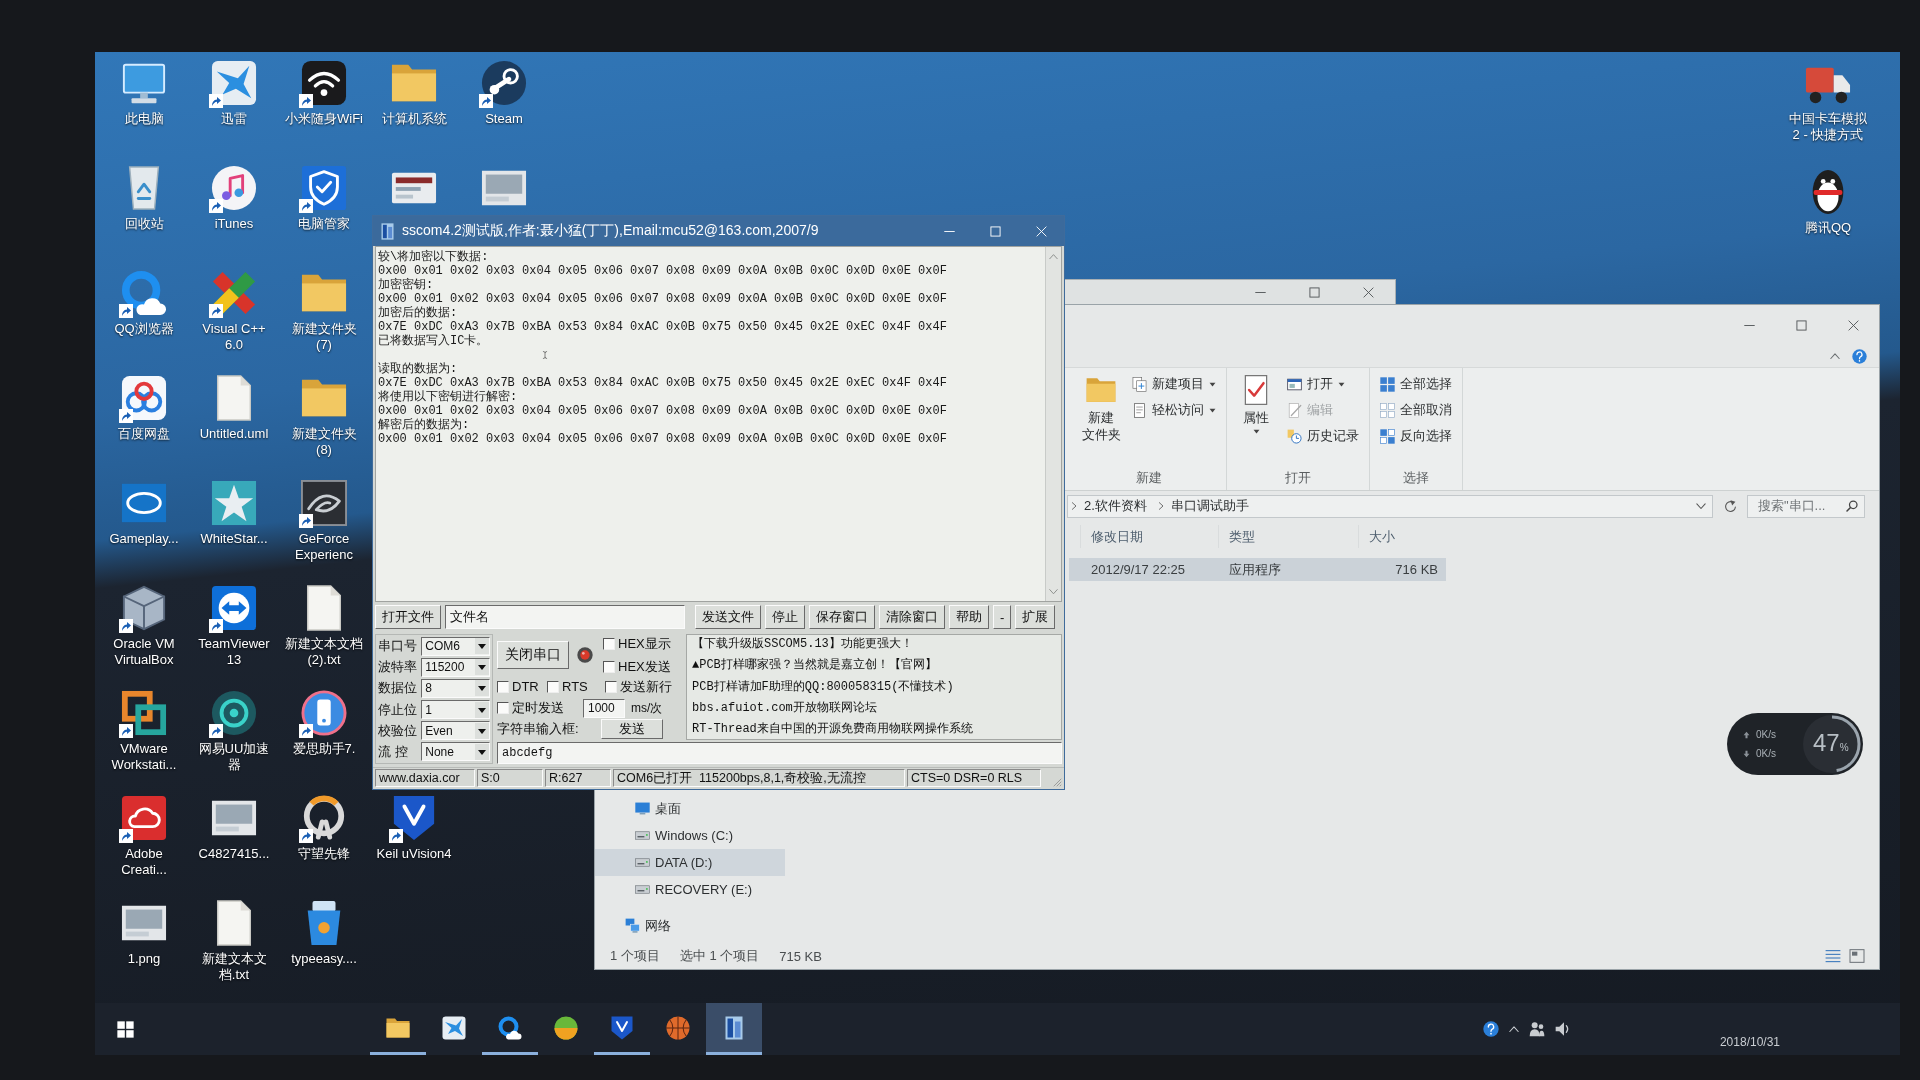 The width and height of the screenshot is (1920, 1080). I want to click on website-link: www.daxia.cor, so click(425, 778).